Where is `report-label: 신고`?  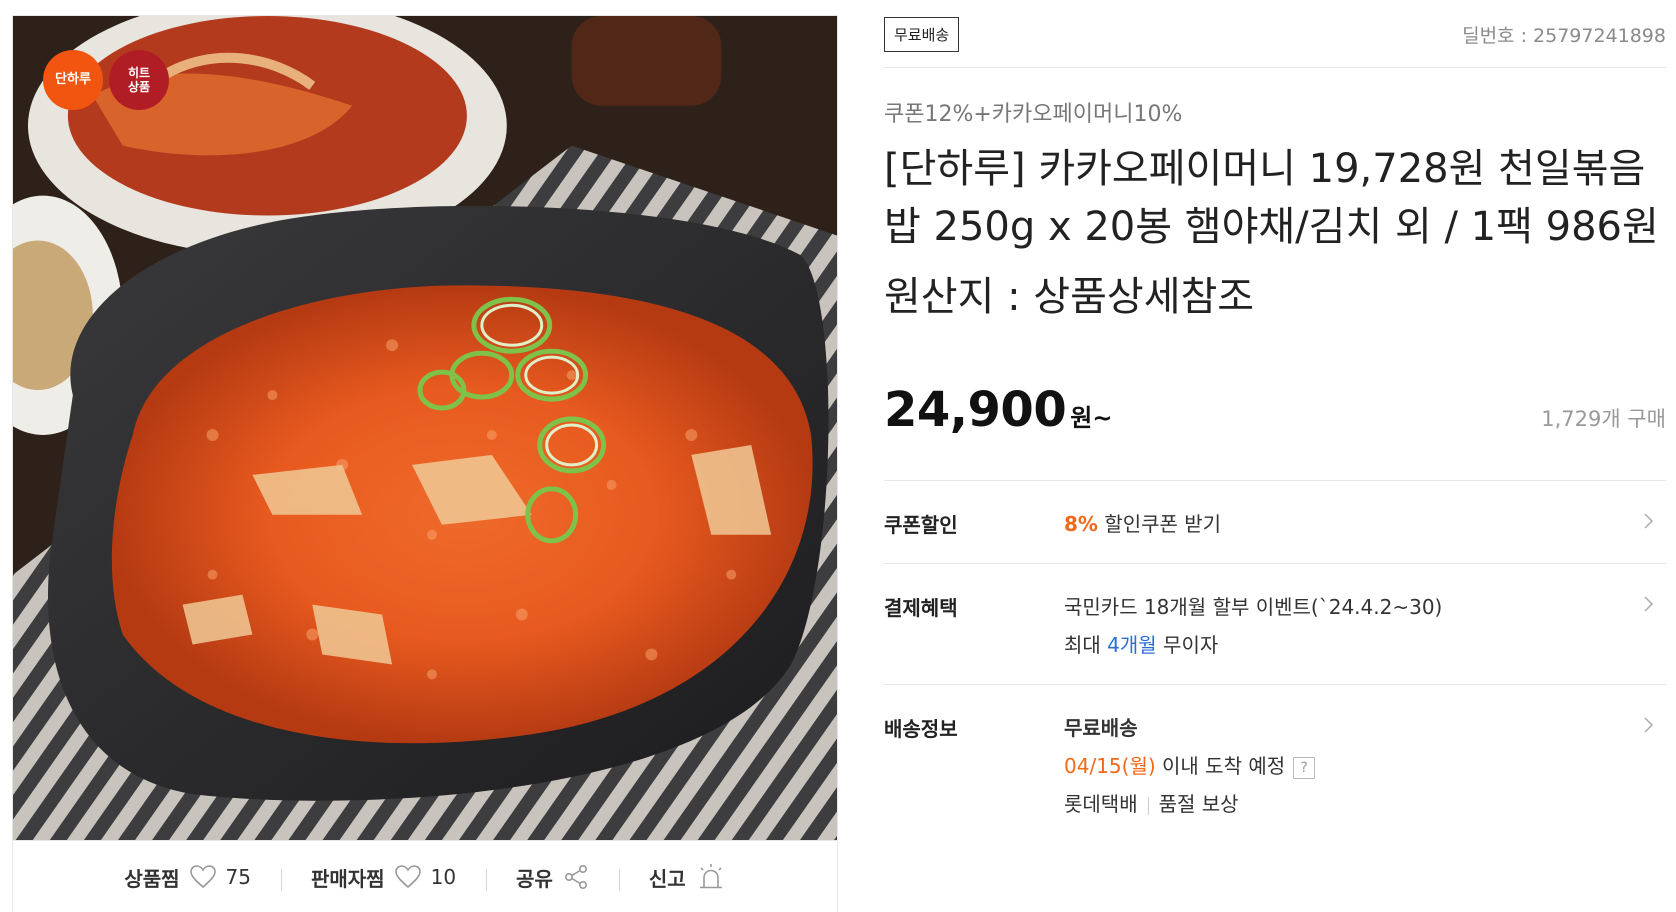
report-label: 신고 is located at coordinates (667, 878).